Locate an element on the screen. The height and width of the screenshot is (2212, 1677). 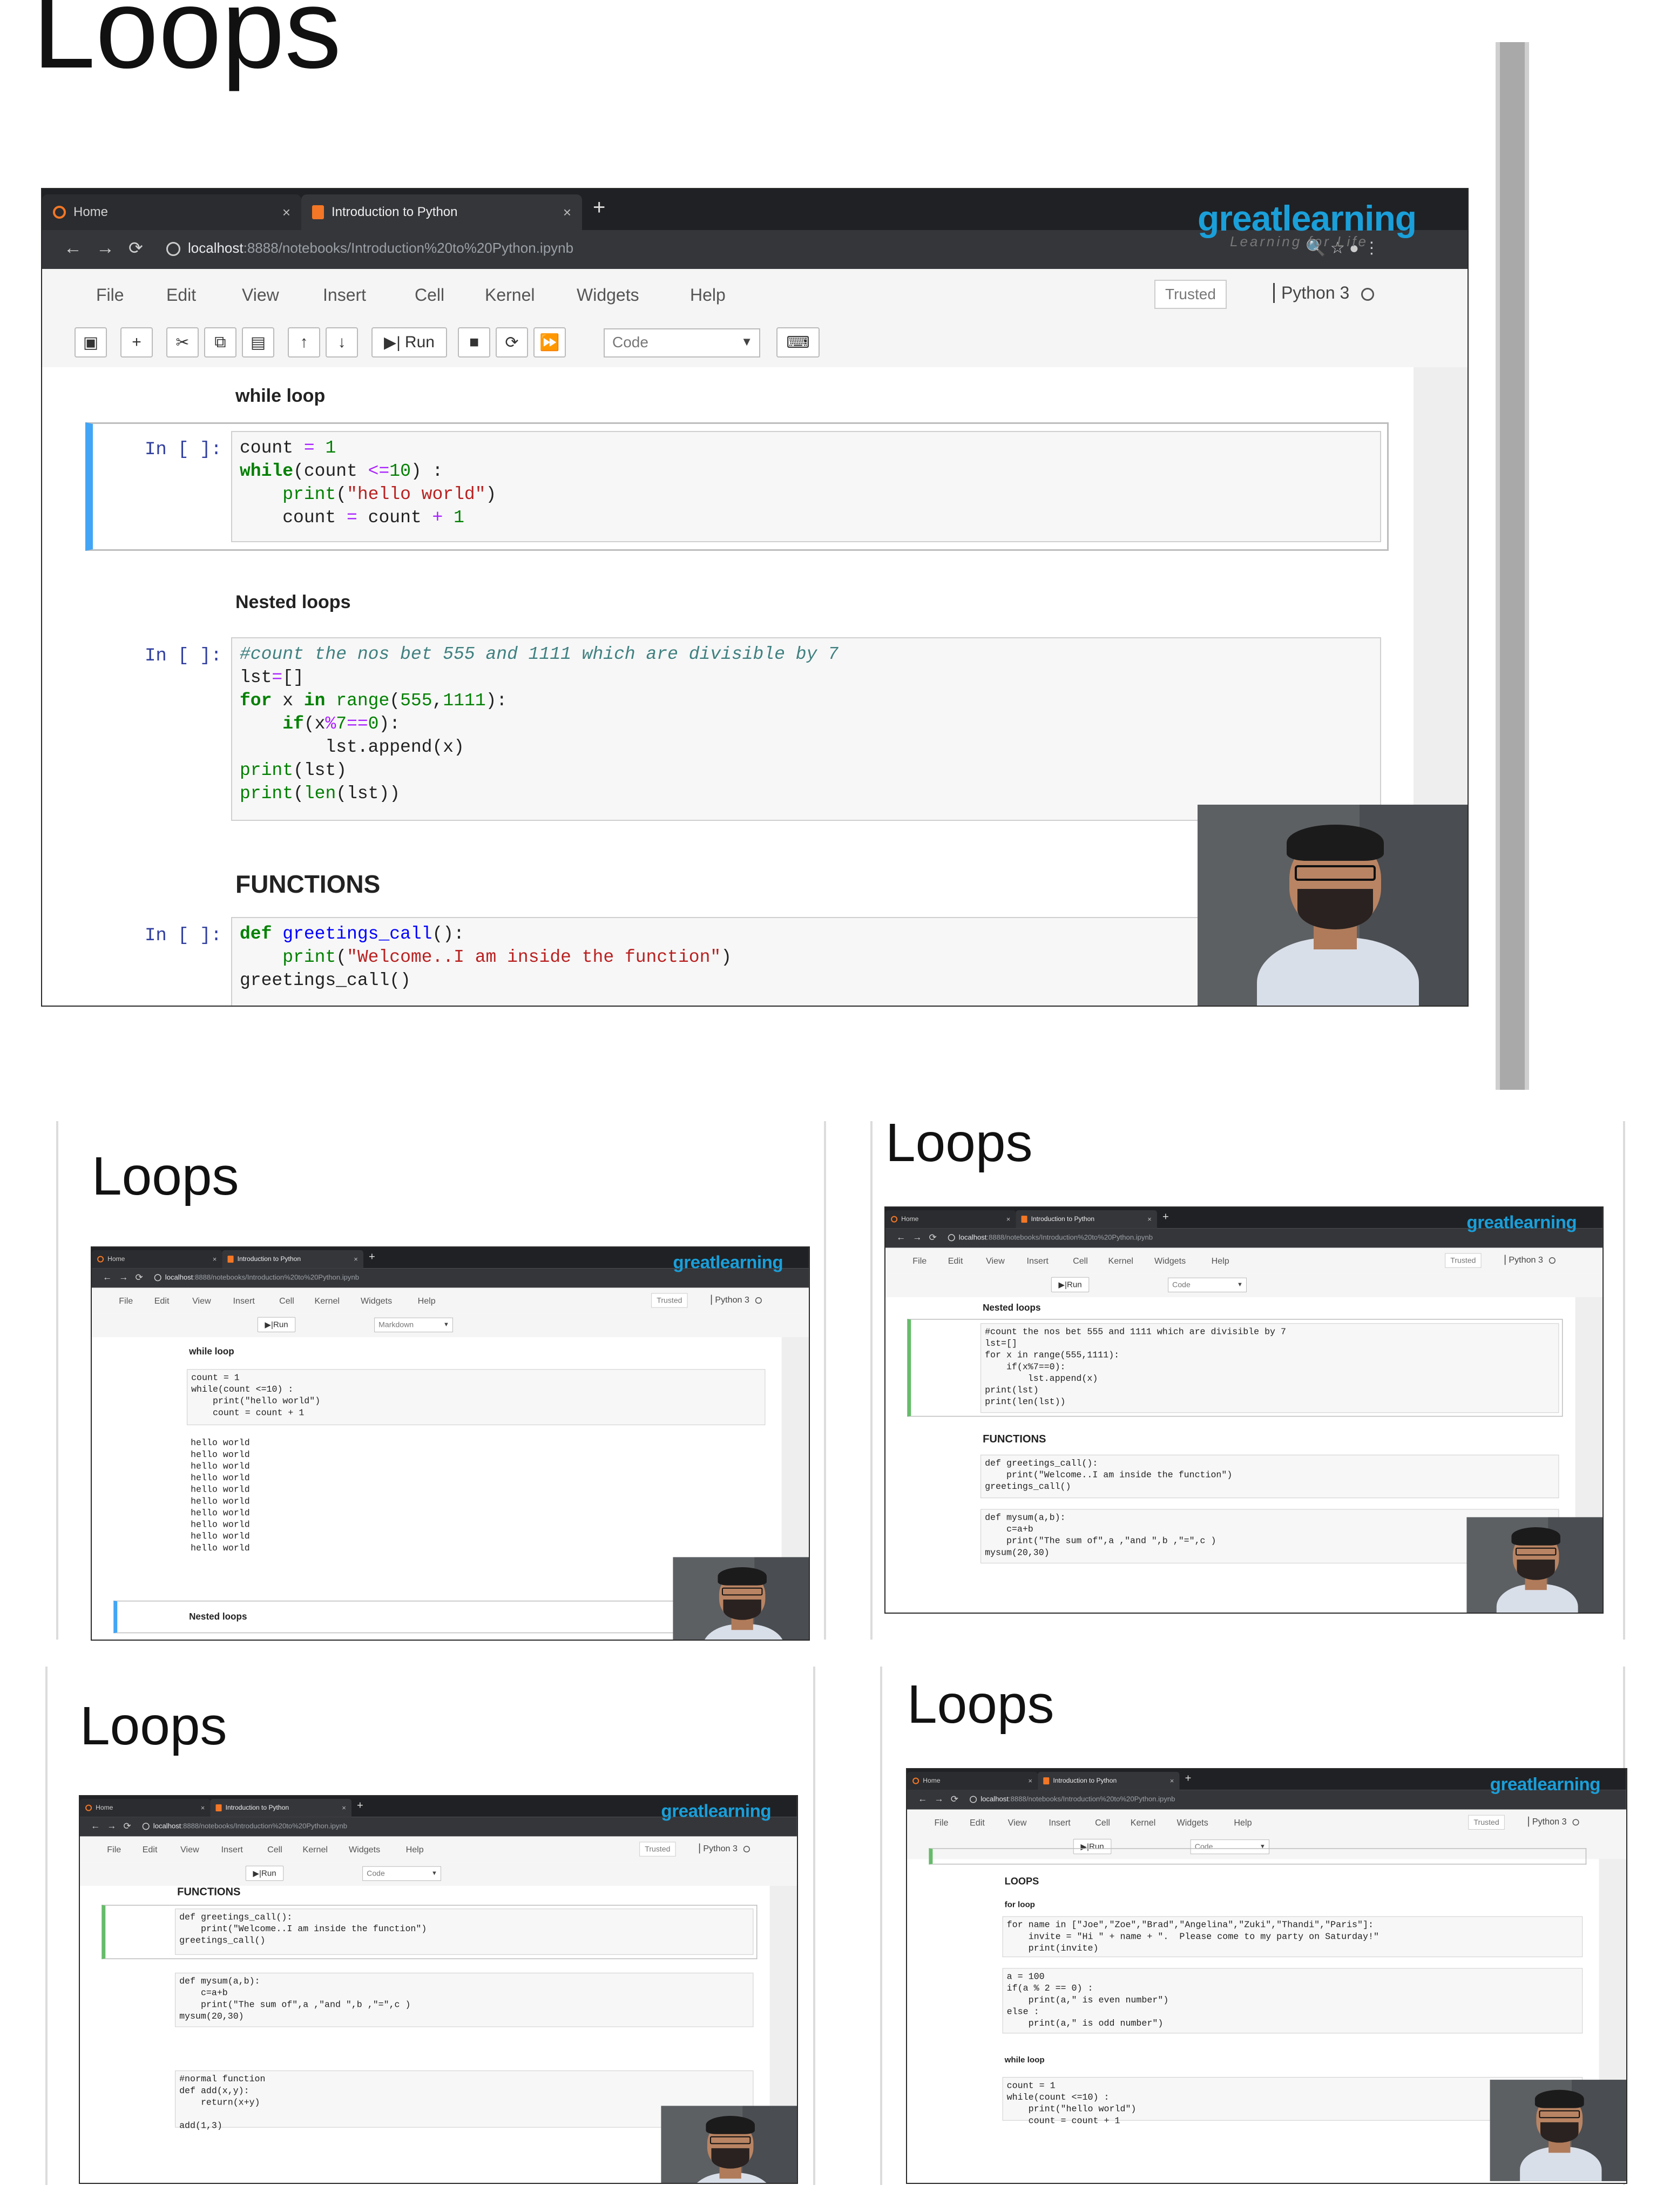
url-host: localhost is located at coordinates (216, 248).